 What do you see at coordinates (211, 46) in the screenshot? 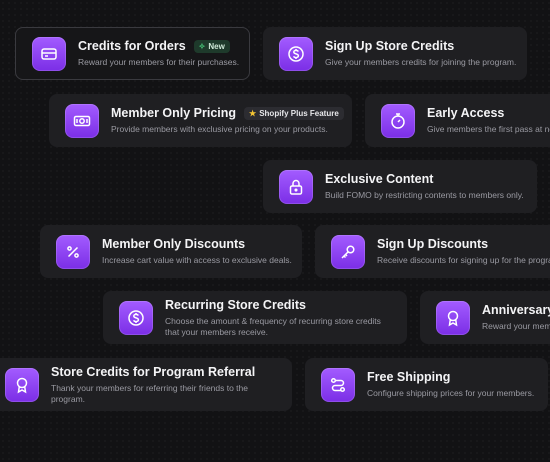
I see `new-badge: ✧ New` at bounding box center [211, 46].